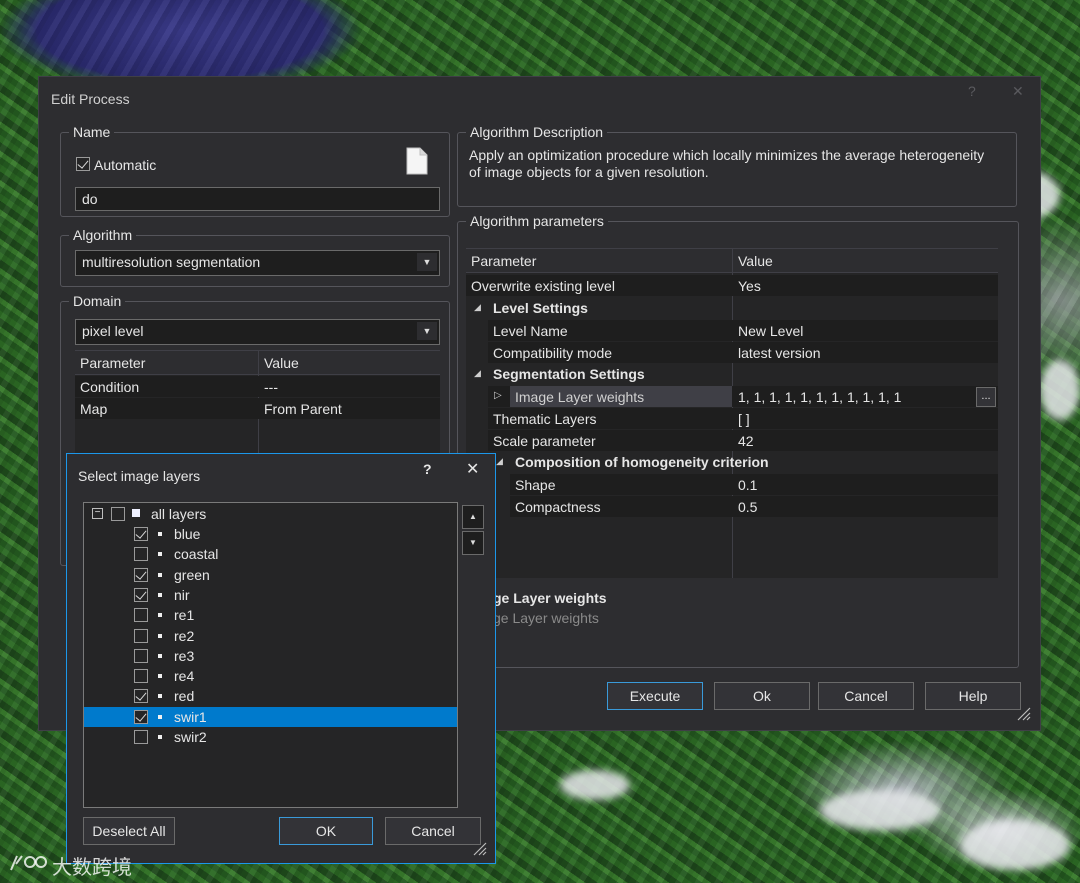  I want to click on cloud-patch, so click(595, 785).